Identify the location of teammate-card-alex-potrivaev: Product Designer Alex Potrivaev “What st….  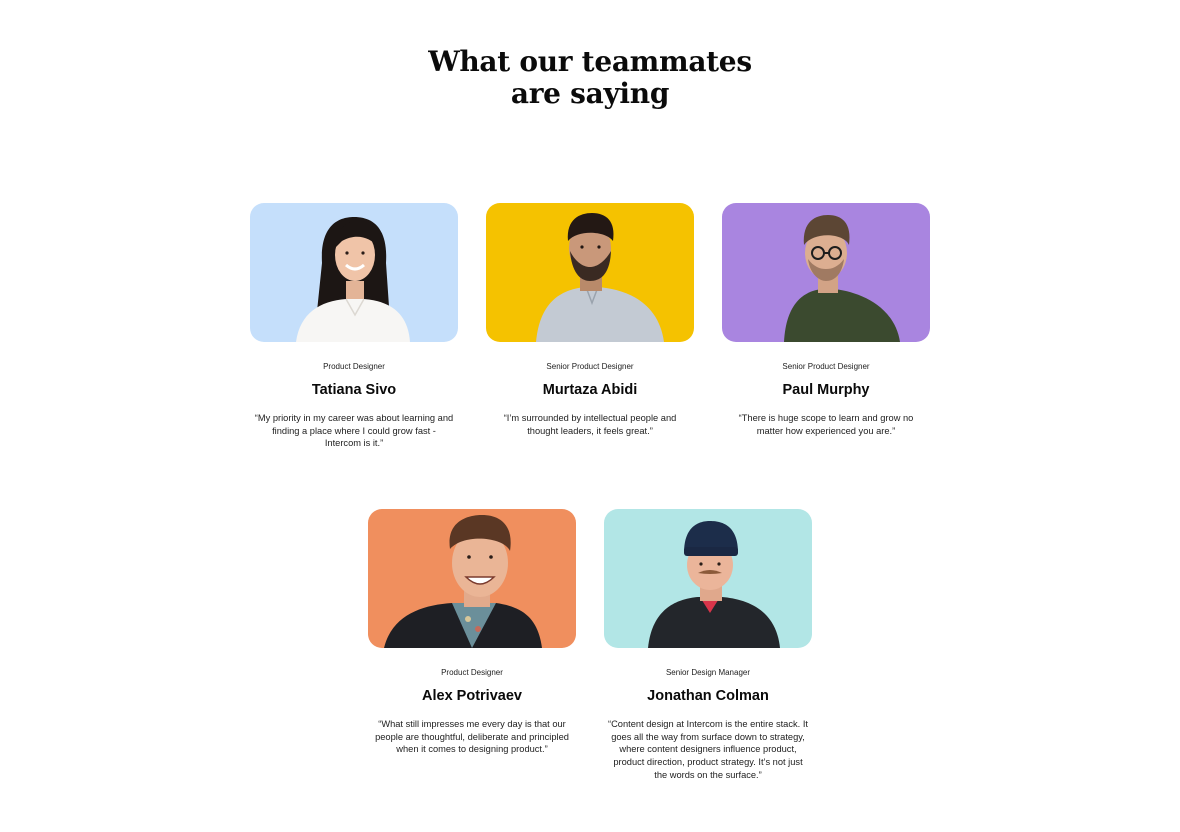
(472, 632).